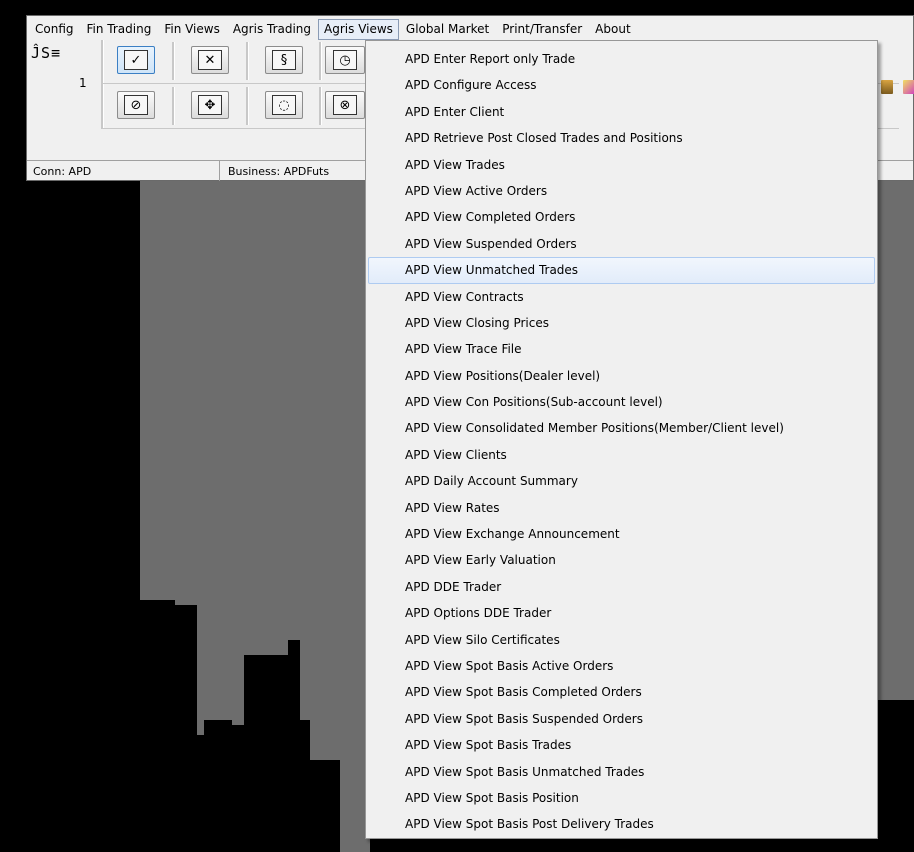 The height and width of the screenshot is (852, 914). I want to click on time-cancel-button: ⊗, so click(345, 105).